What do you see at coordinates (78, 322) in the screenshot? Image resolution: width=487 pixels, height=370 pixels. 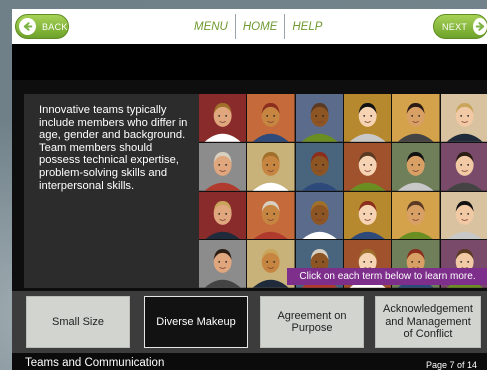 I see `term-small-size: Small Size` at bounding box center [78, 322].